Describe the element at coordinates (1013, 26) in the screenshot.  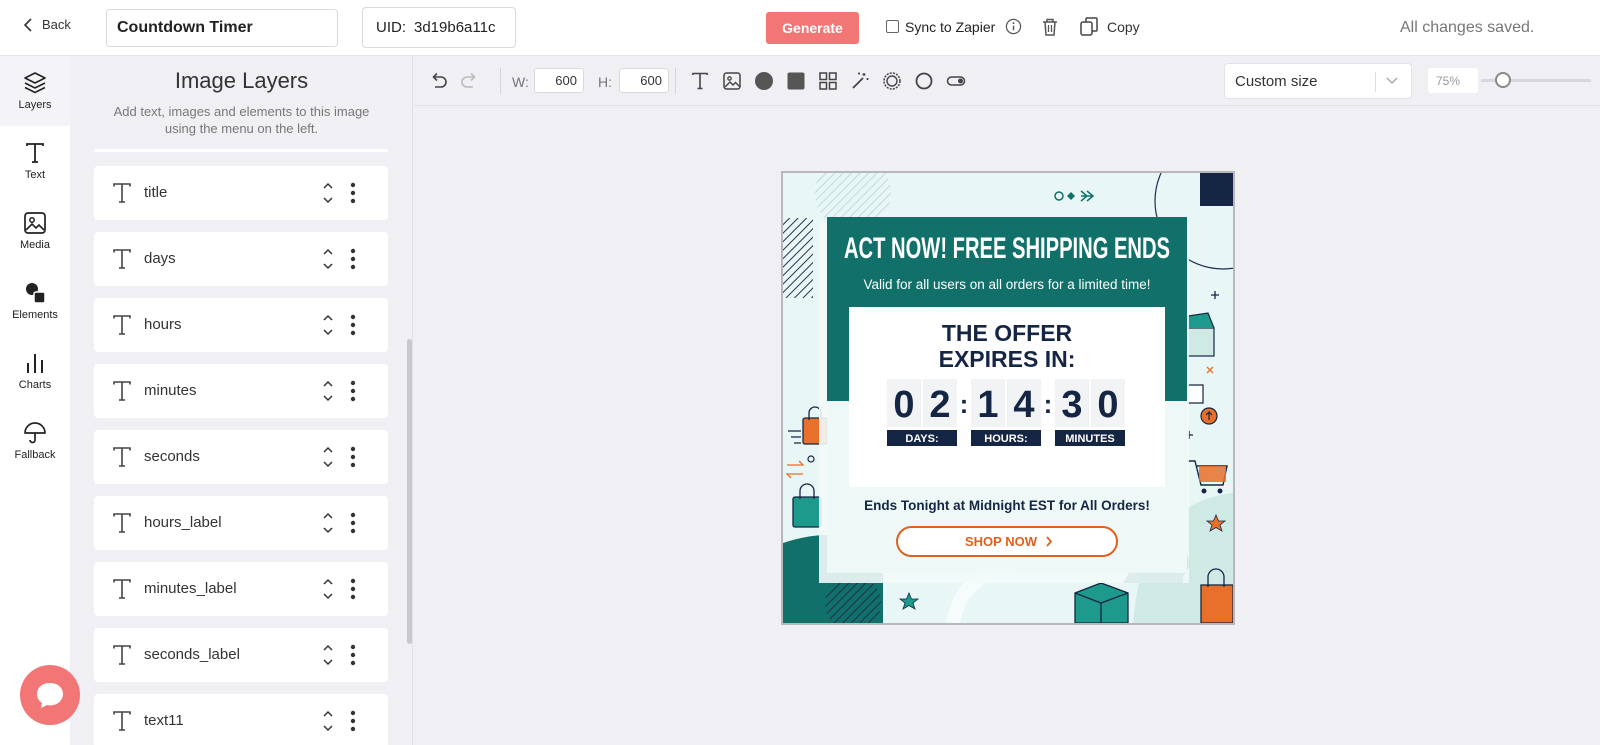
I see `info-icon` at that location.